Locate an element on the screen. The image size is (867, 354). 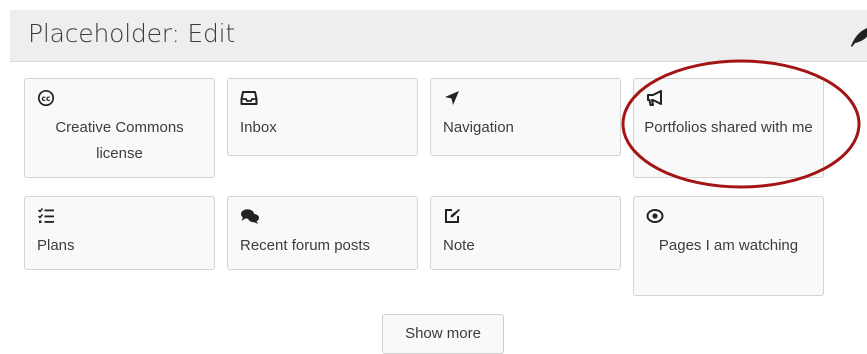
show-more-button: Show more is located at coordinates (443, 334).